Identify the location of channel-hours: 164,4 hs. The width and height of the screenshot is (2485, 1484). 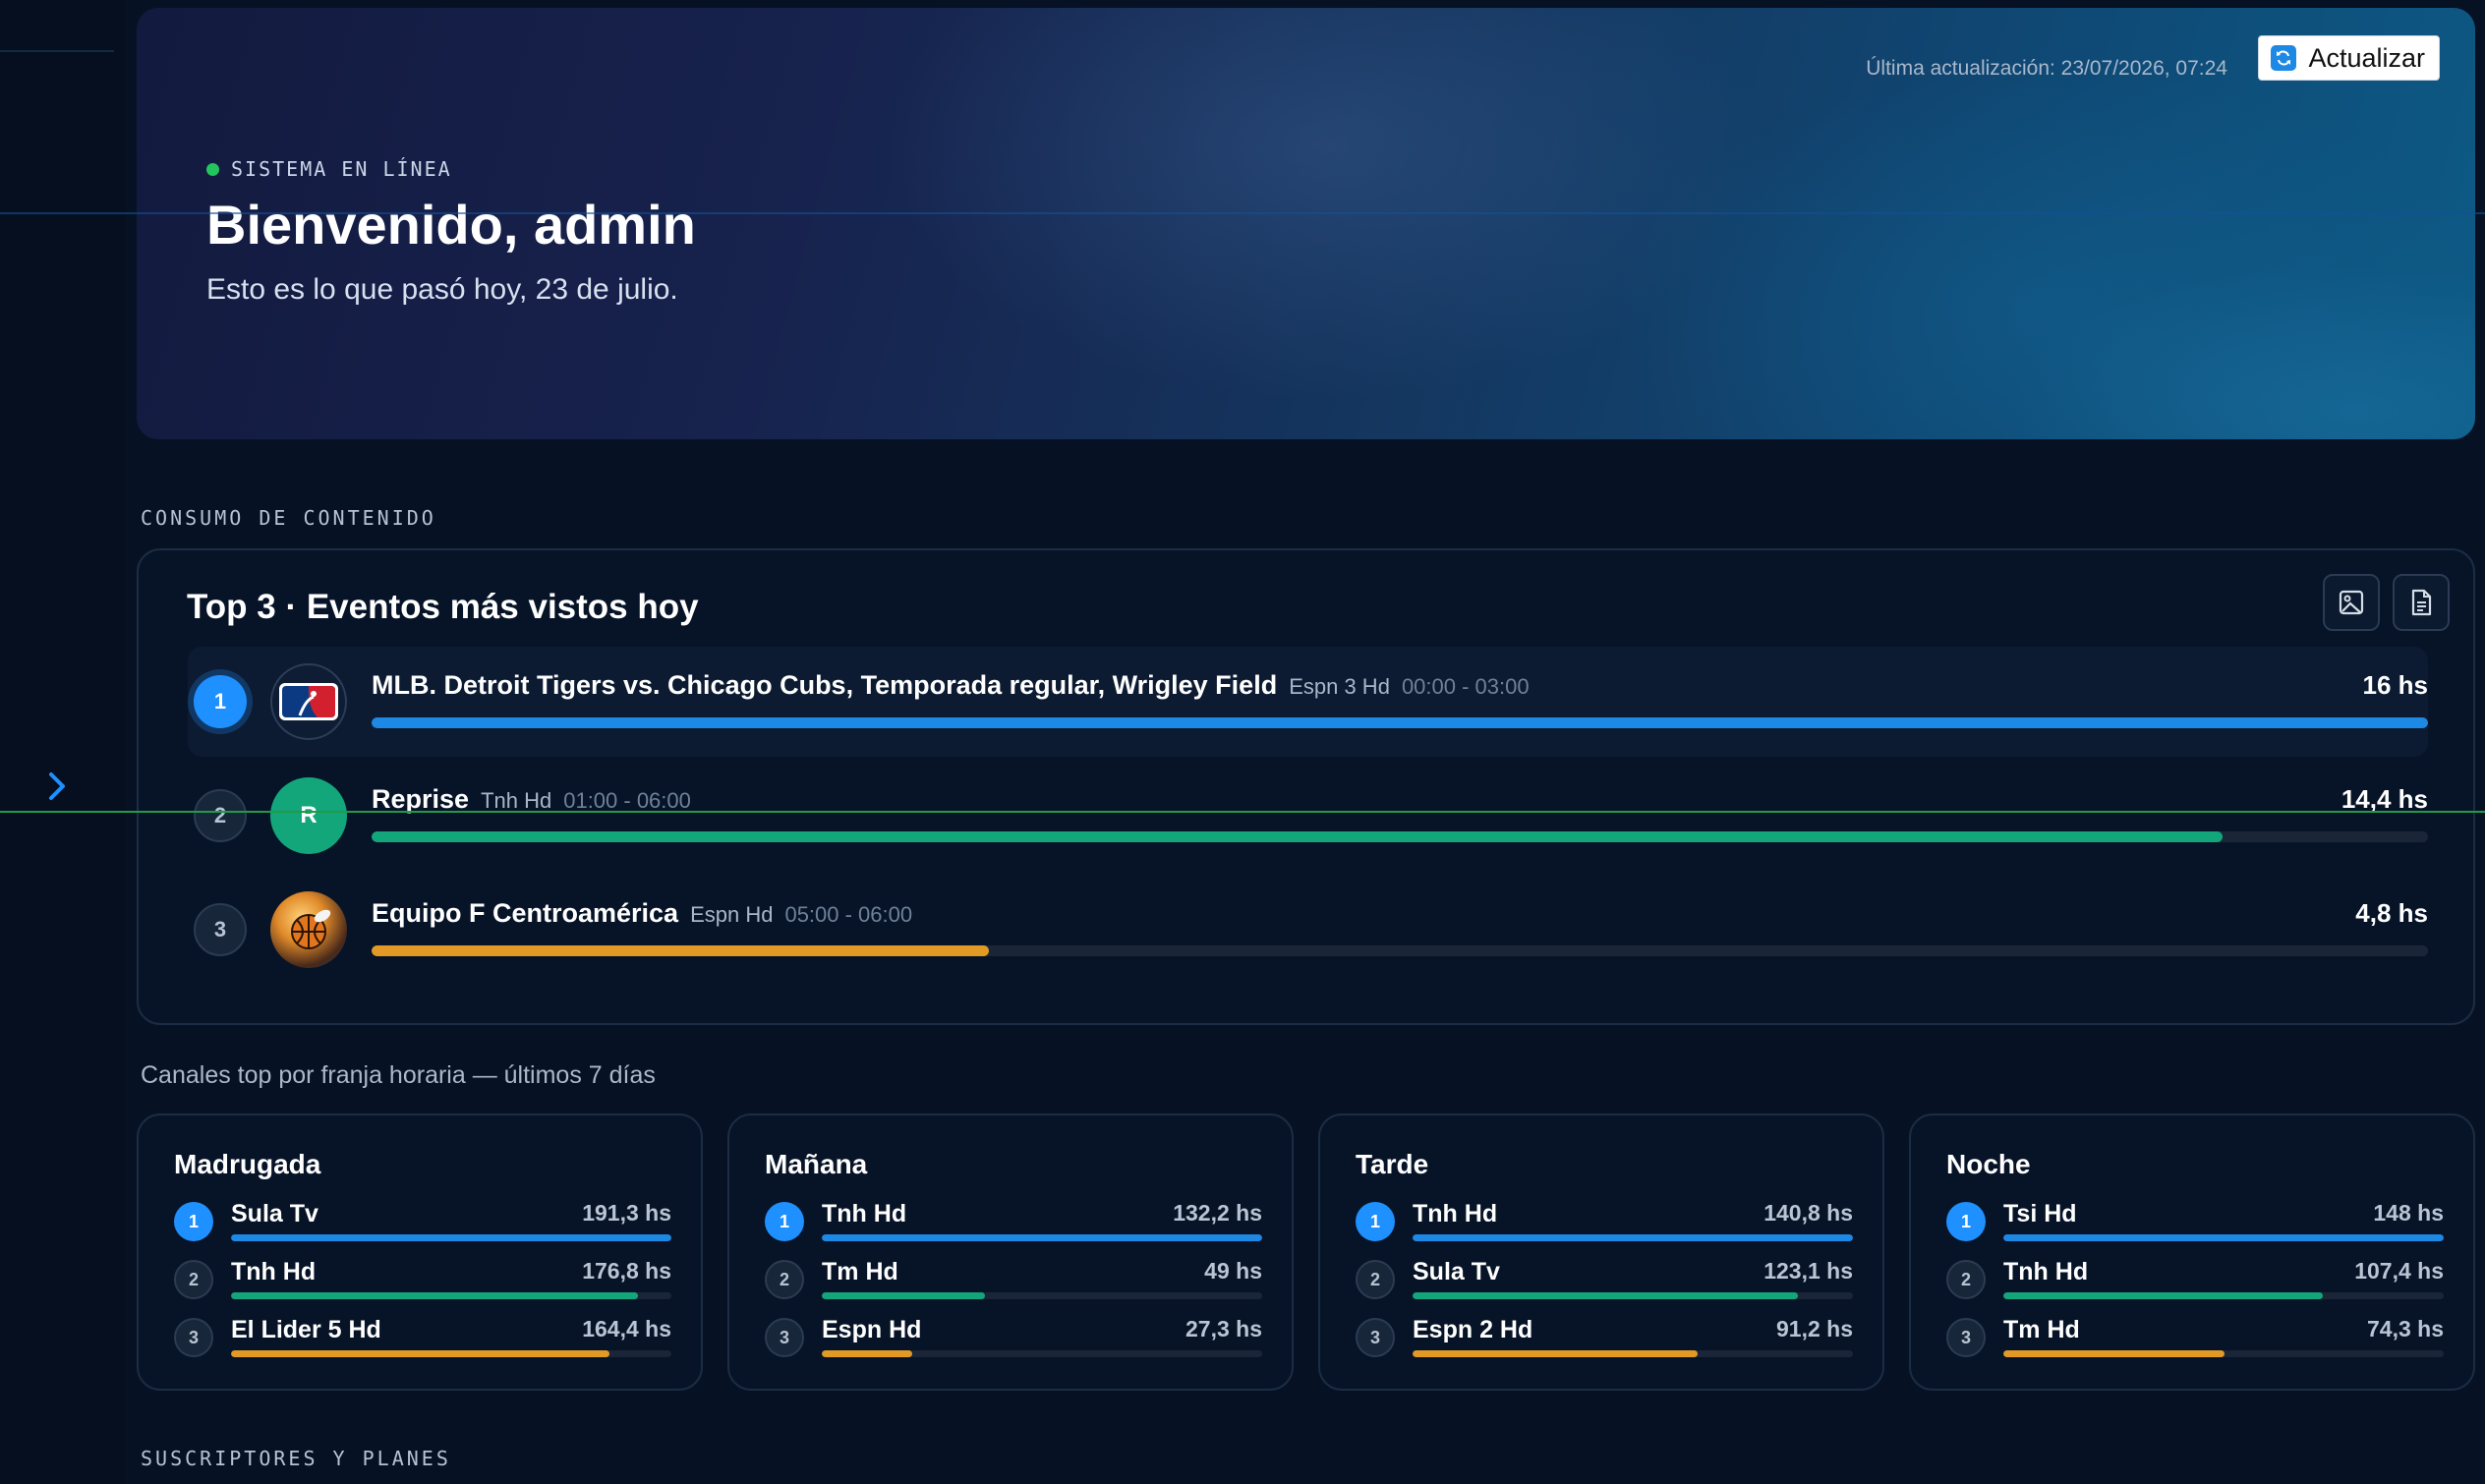
(626, 1328).